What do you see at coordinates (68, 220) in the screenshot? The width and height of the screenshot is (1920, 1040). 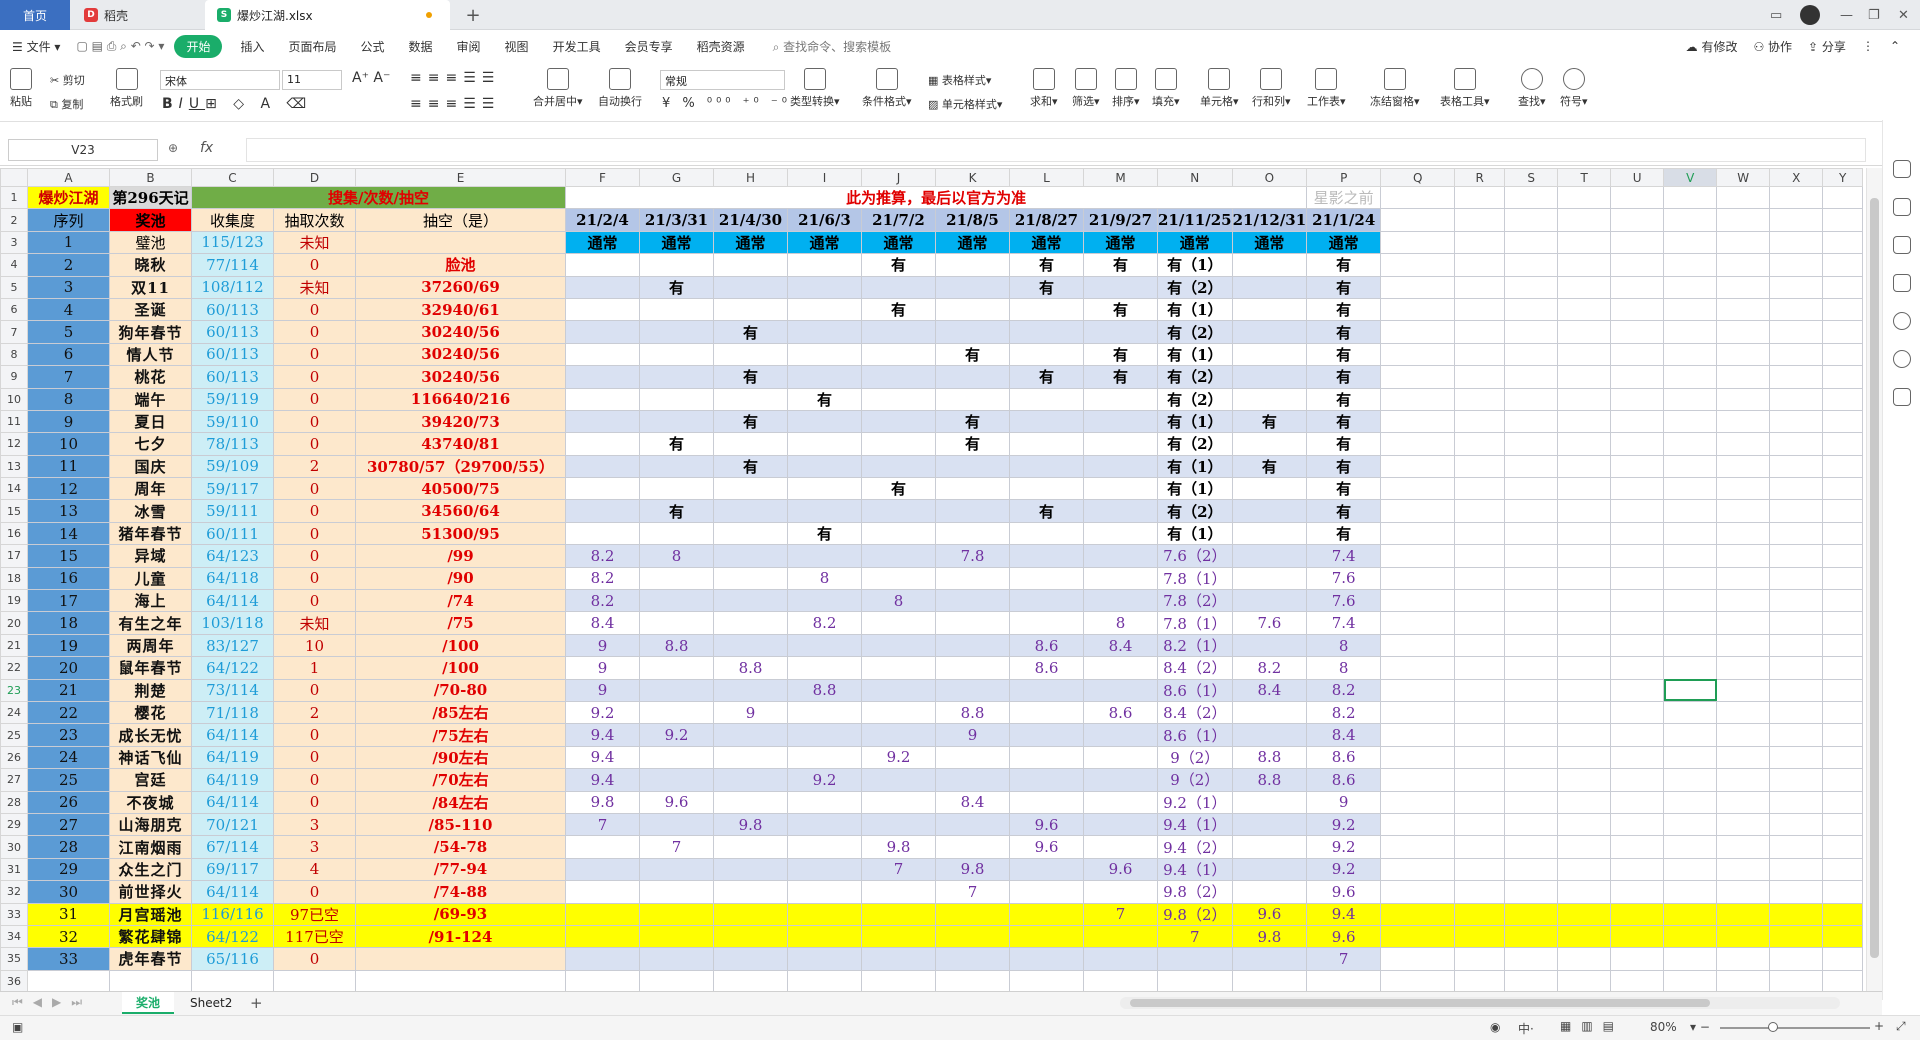 I see `header-seq: 序列` at bounding box center [68, 220].